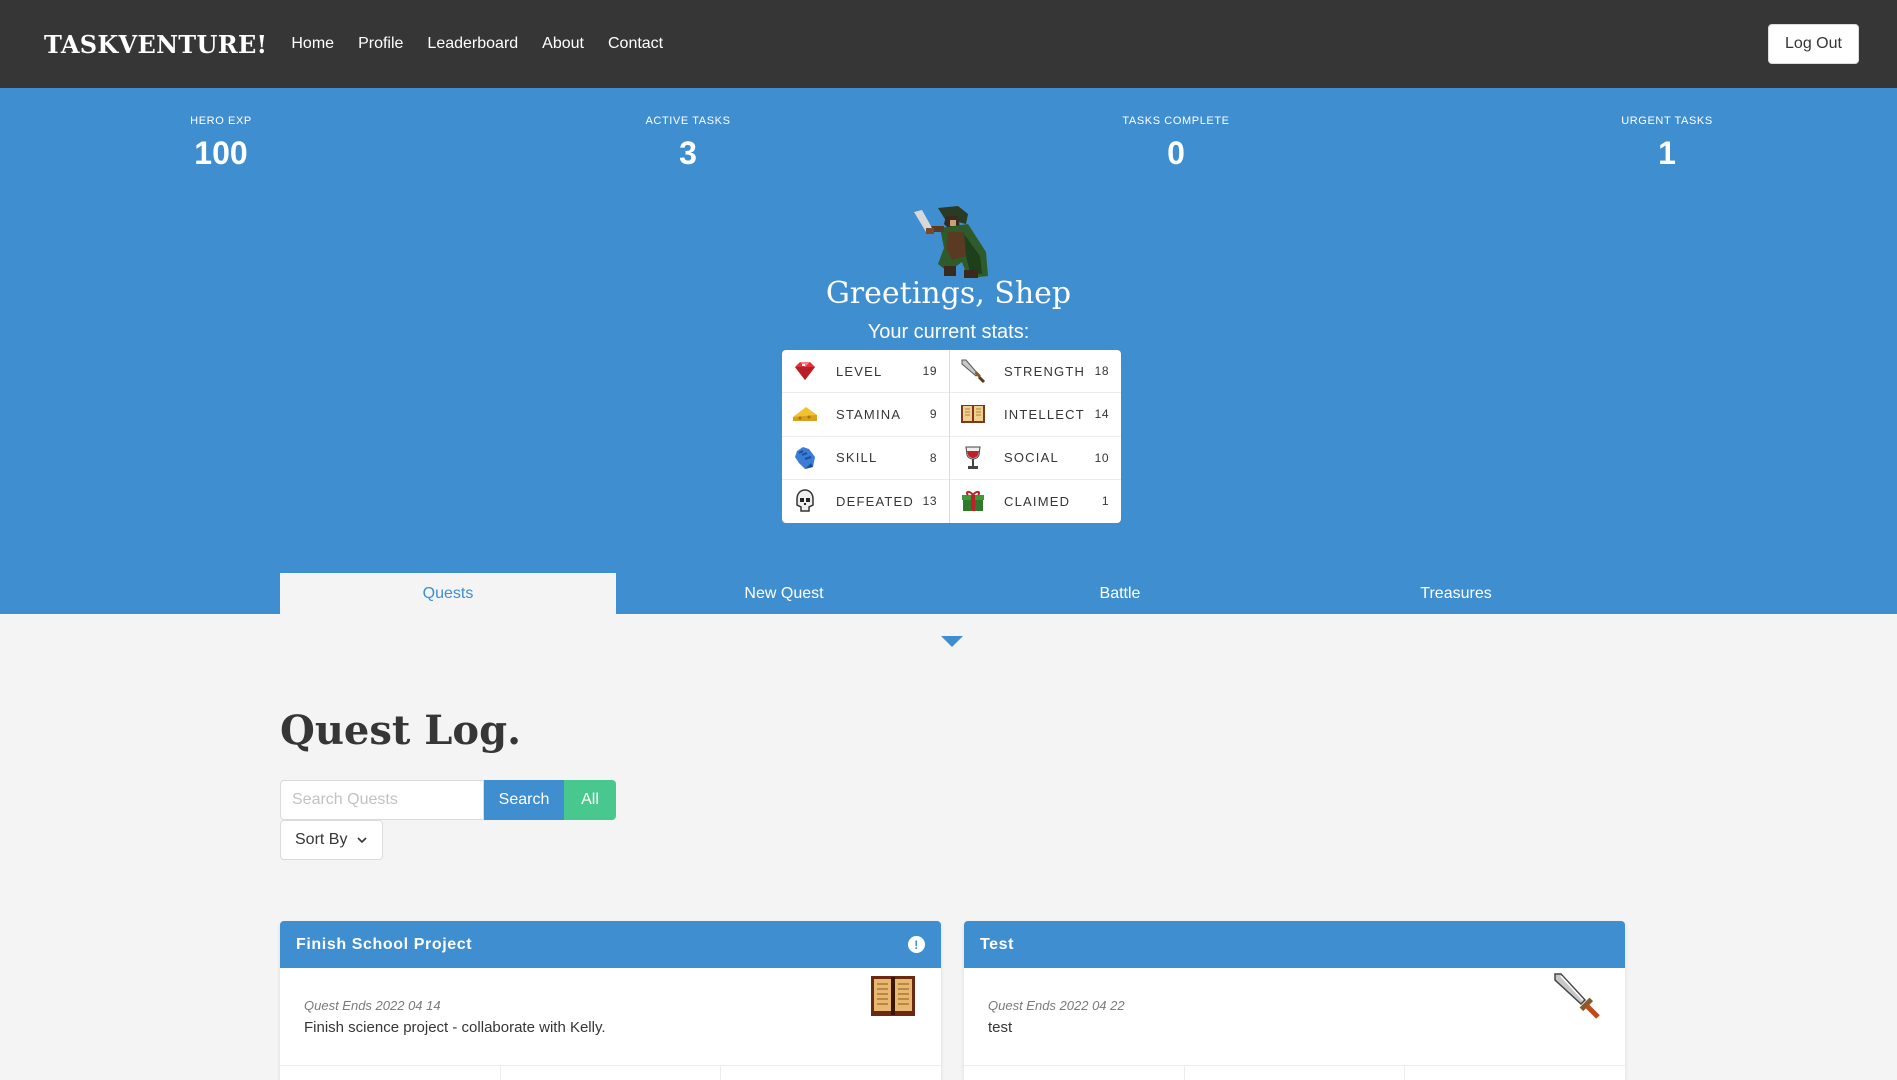 The width and height of the screenshot is (1897, 1080). Describe the element at coordinates (805, 371) in the screenshot. I see `gem-icon` at that location.